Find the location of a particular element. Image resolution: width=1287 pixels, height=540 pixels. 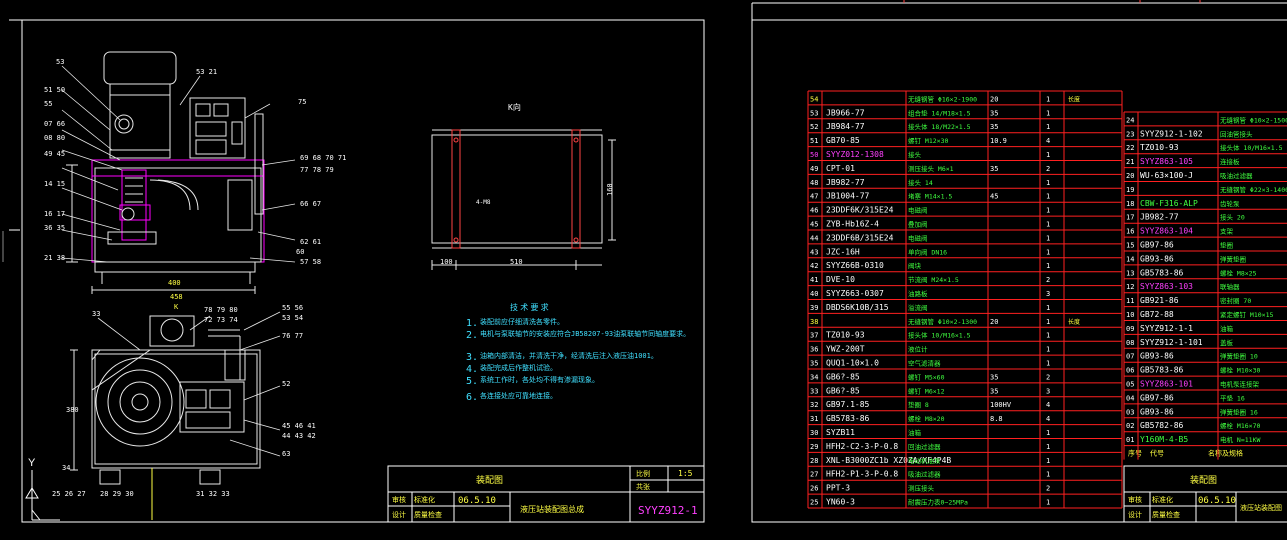

bom-right-name: 无缝钢管 Φ10×2-1500 is located at coordinates (1253, 119).